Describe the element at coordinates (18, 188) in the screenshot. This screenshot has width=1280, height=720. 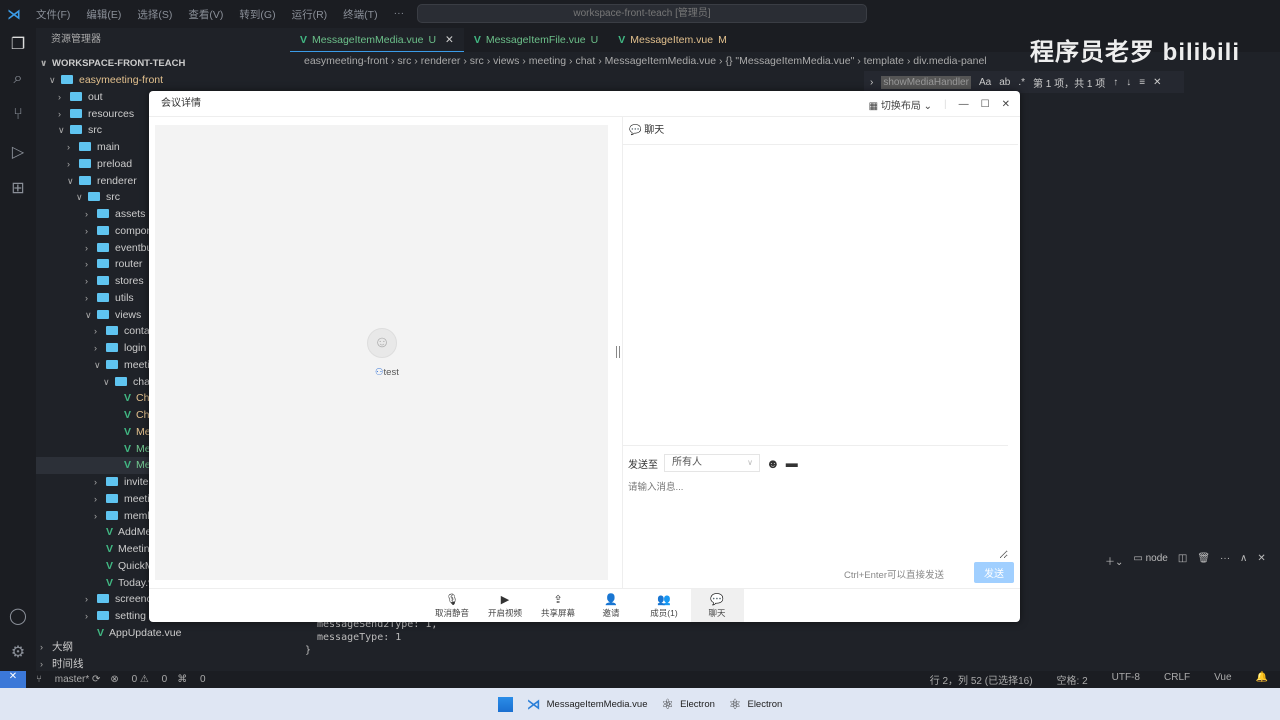
I see `extensions-icon: ⊞` at that location.